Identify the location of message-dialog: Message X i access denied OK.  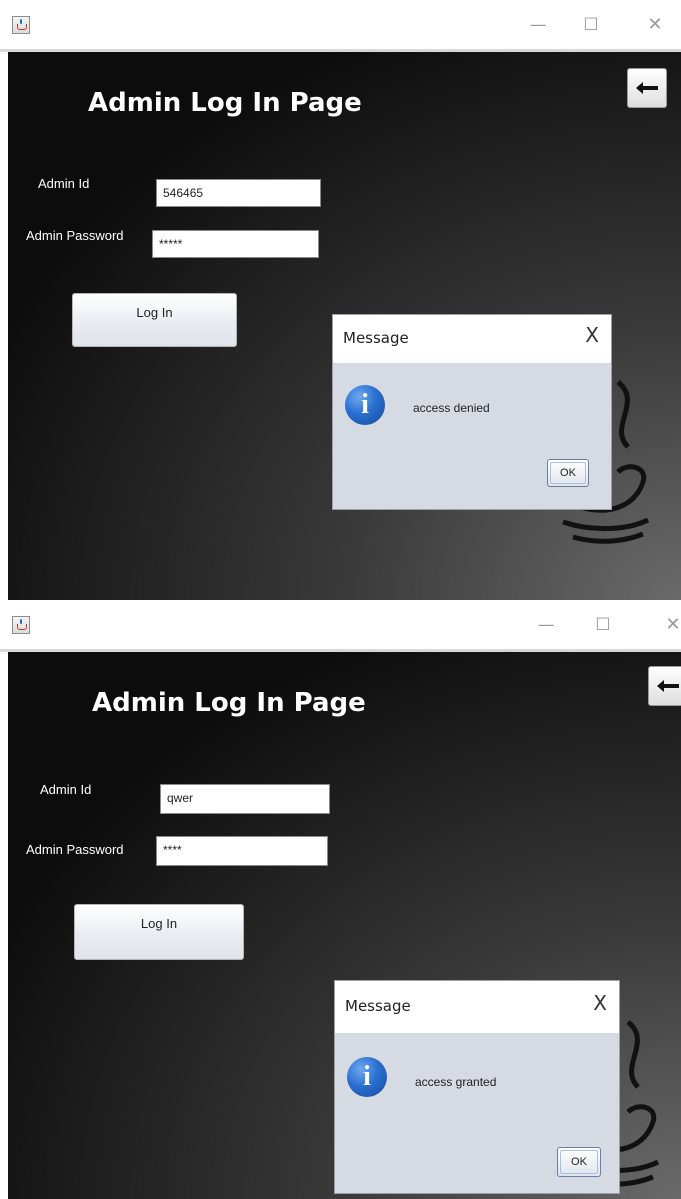
(472, 412).